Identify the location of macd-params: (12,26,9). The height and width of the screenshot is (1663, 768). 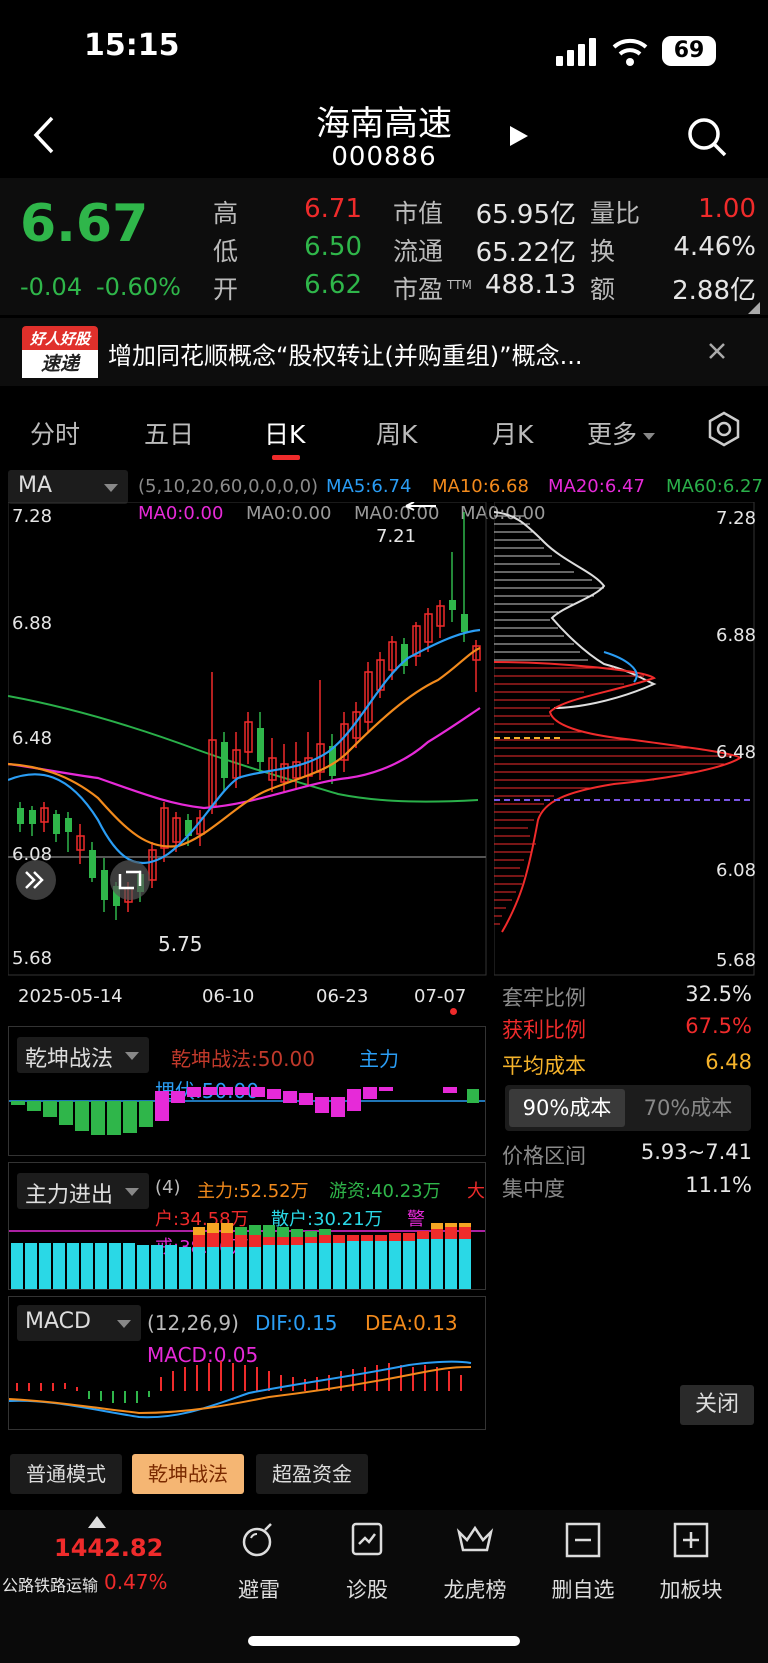
(193, 1323).